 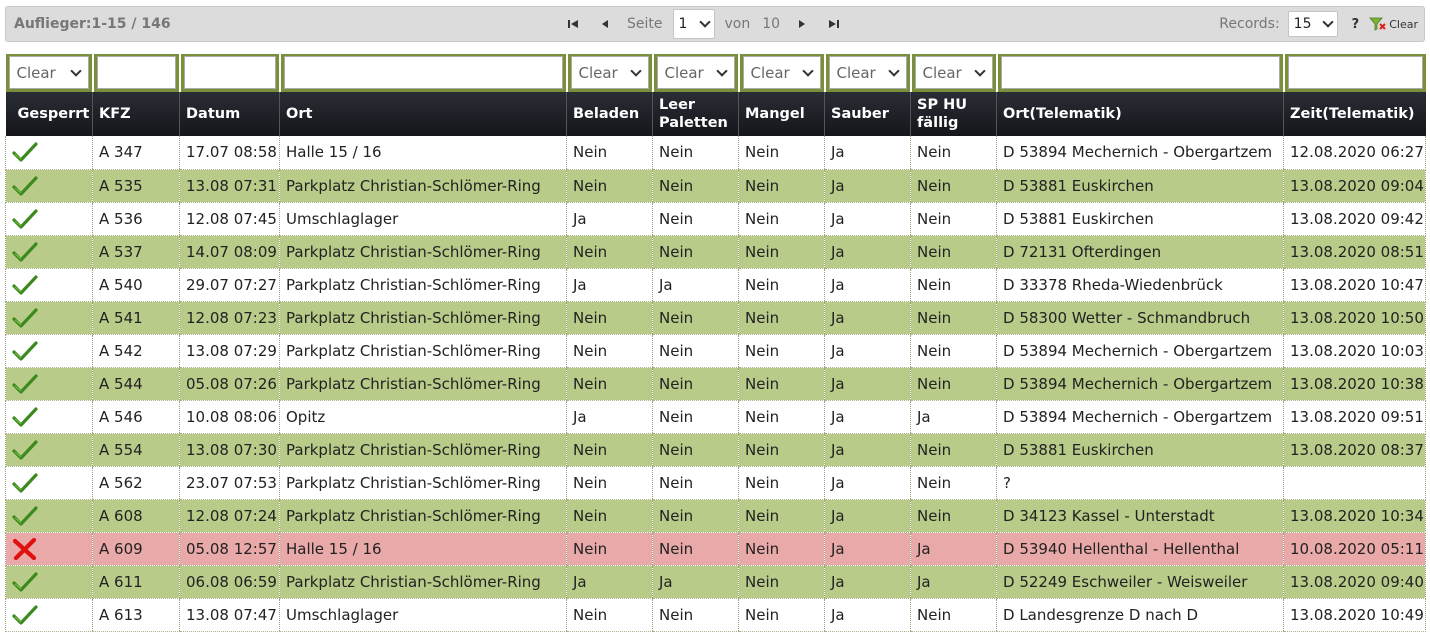 I want to click on table-cell: 13.08 07:31, so click(x=229, y=186).